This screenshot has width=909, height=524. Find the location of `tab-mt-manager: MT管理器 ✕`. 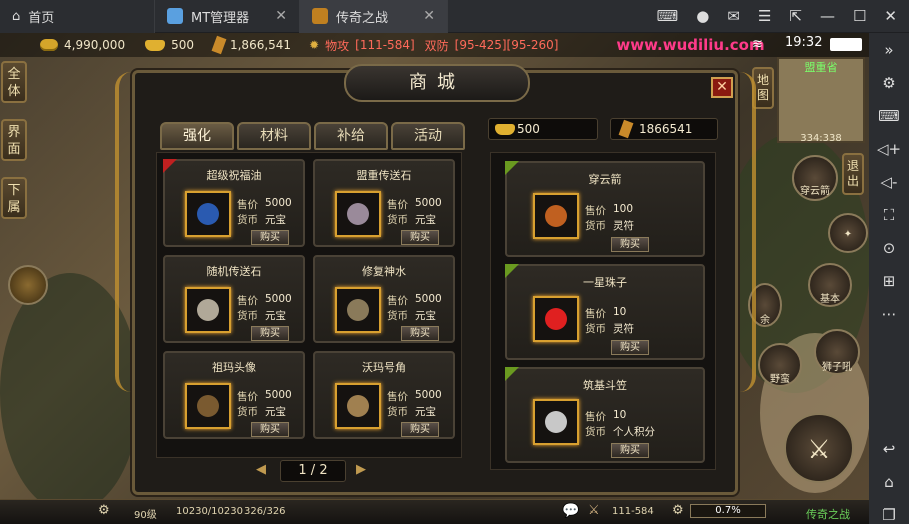

tab-mt-manager: MT管理器 ✕ is located at coordinates (227, 16).